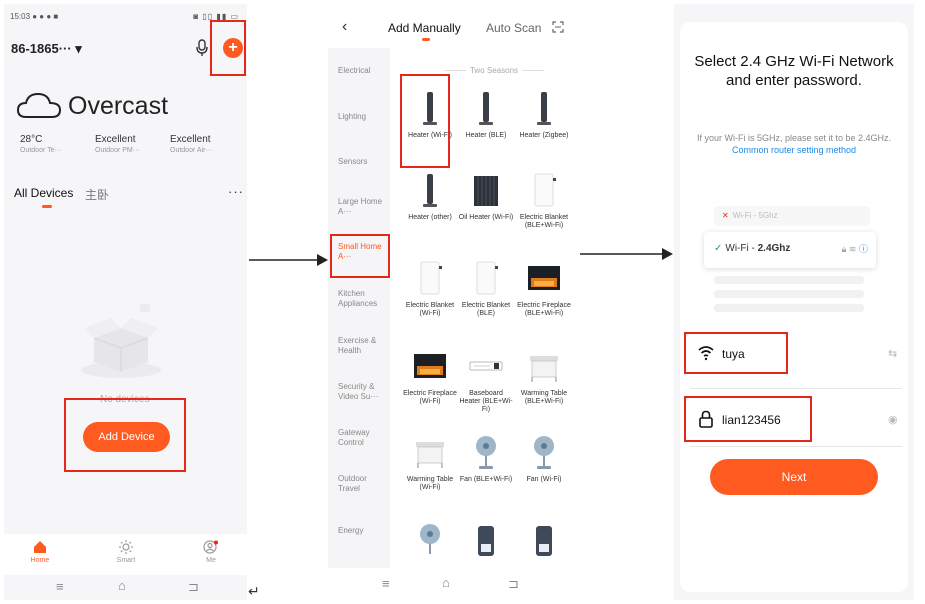  Describe the element at coordinates (430, 196) in the screenshot. I see `device-heater-other: Heater (other)` at that location.